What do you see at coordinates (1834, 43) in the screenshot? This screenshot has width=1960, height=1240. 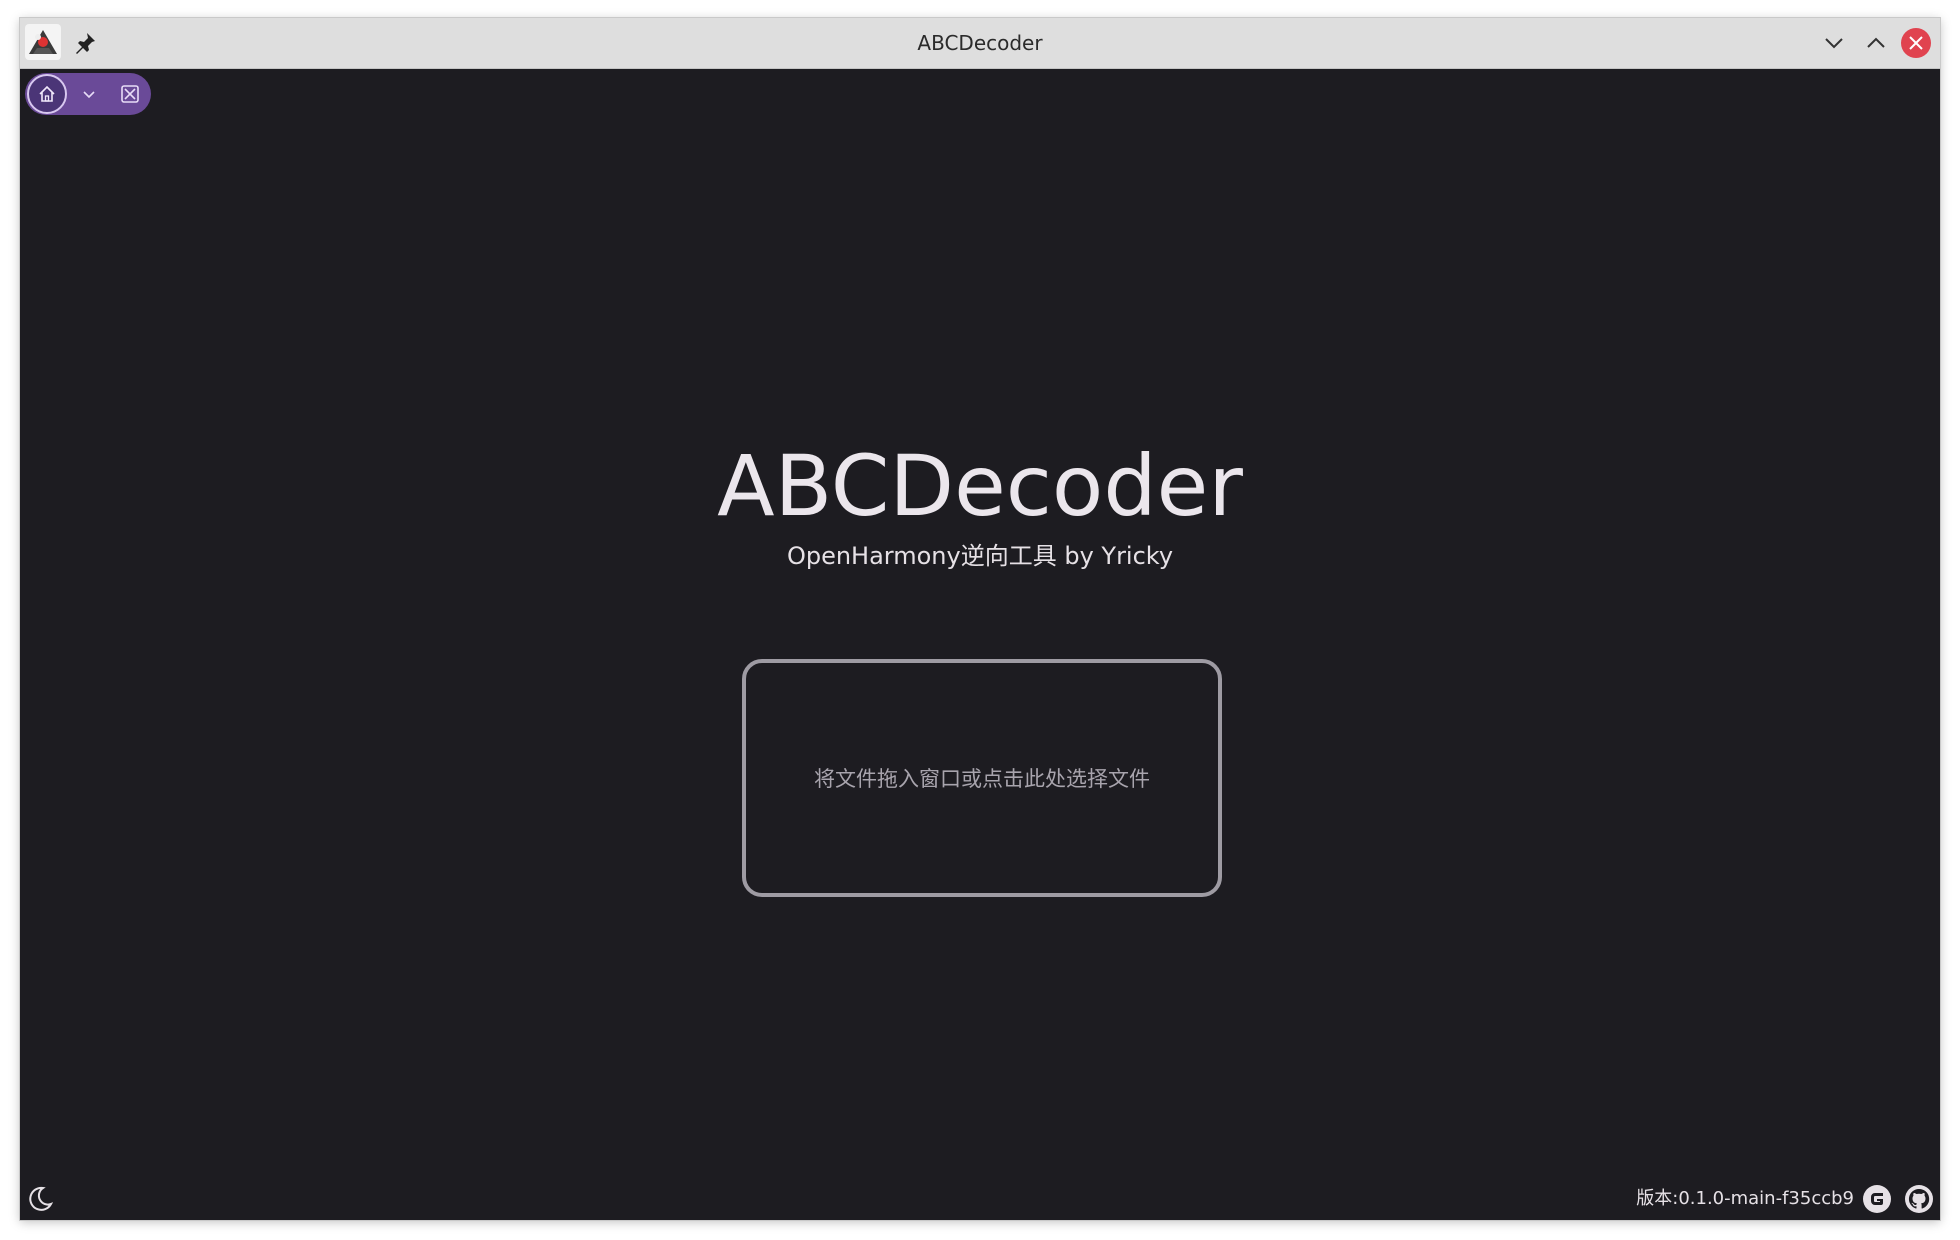 I see `minimize-button` at bounding box center [1834, 43].